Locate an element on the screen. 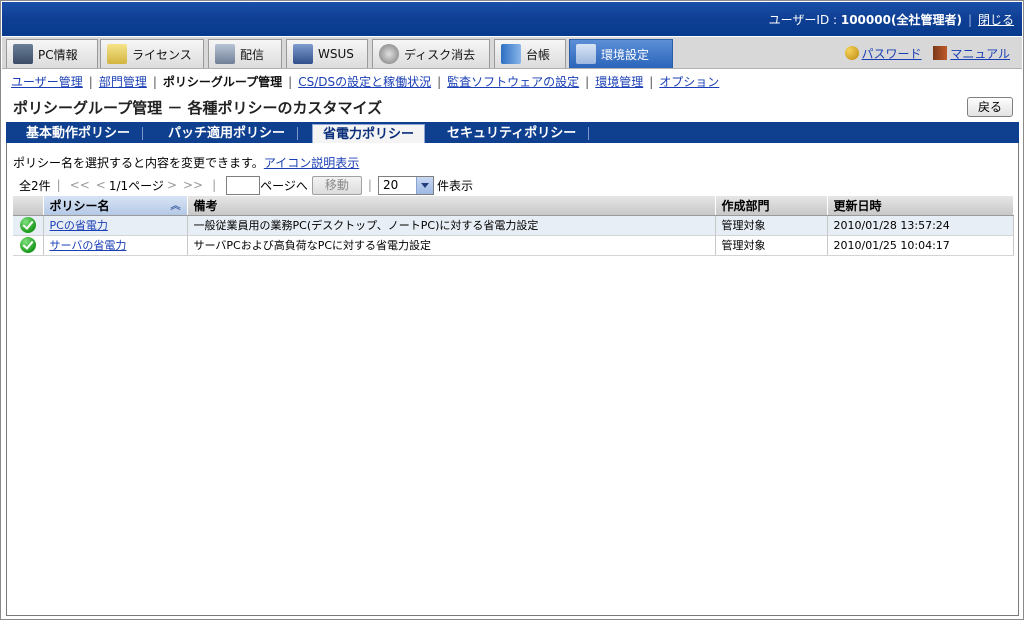 This screenshot has width=1024, height=620. book-icon is located at coordinates (940, 53).